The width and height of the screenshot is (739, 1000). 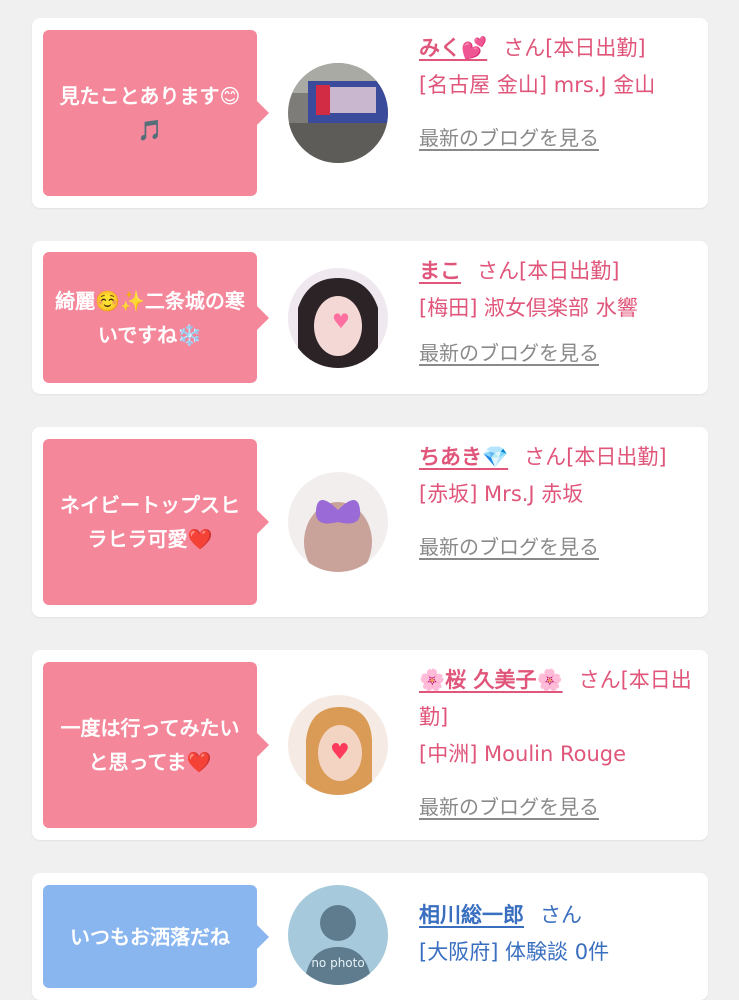 What do you see at coordinates (150, 522) in the screenshot?
I see `comment-text: ネイビートップスヒラヒラ可愛❤️` at bounding box center [150, 522].